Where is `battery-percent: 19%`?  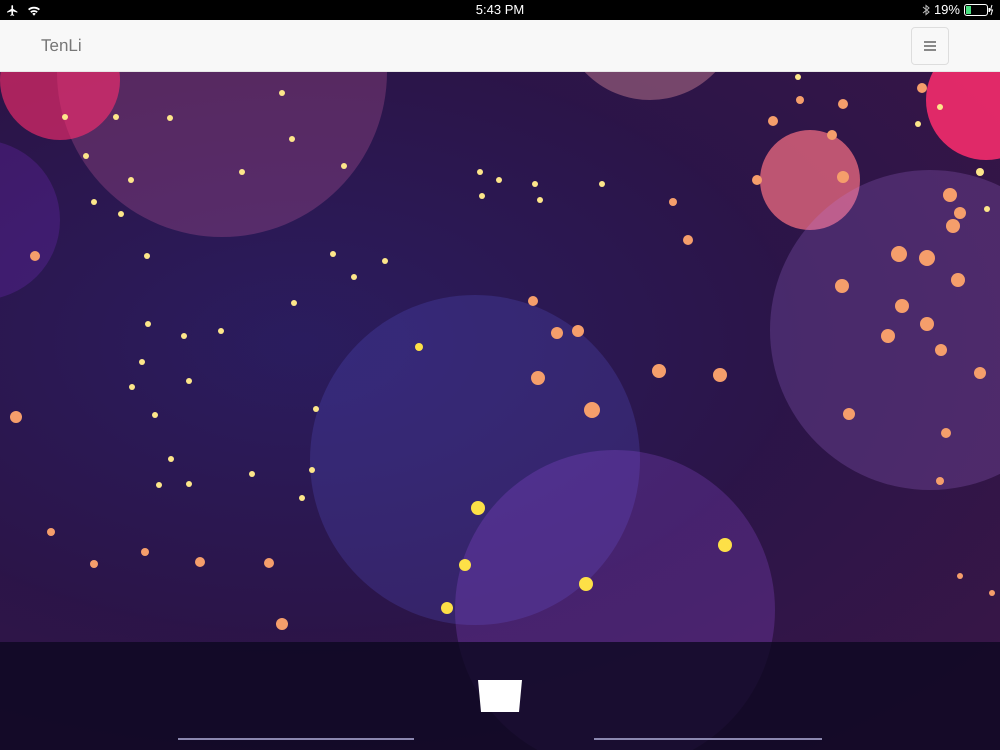
battery-percent: 19% is located at coordinates (947, 10).